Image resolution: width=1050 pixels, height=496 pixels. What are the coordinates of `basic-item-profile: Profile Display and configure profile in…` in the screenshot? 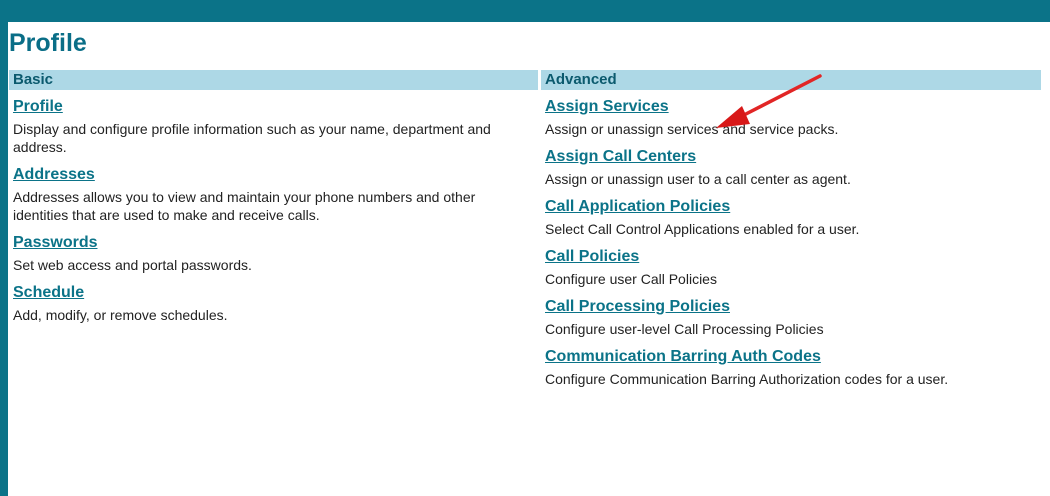 It's located at (273, 126).